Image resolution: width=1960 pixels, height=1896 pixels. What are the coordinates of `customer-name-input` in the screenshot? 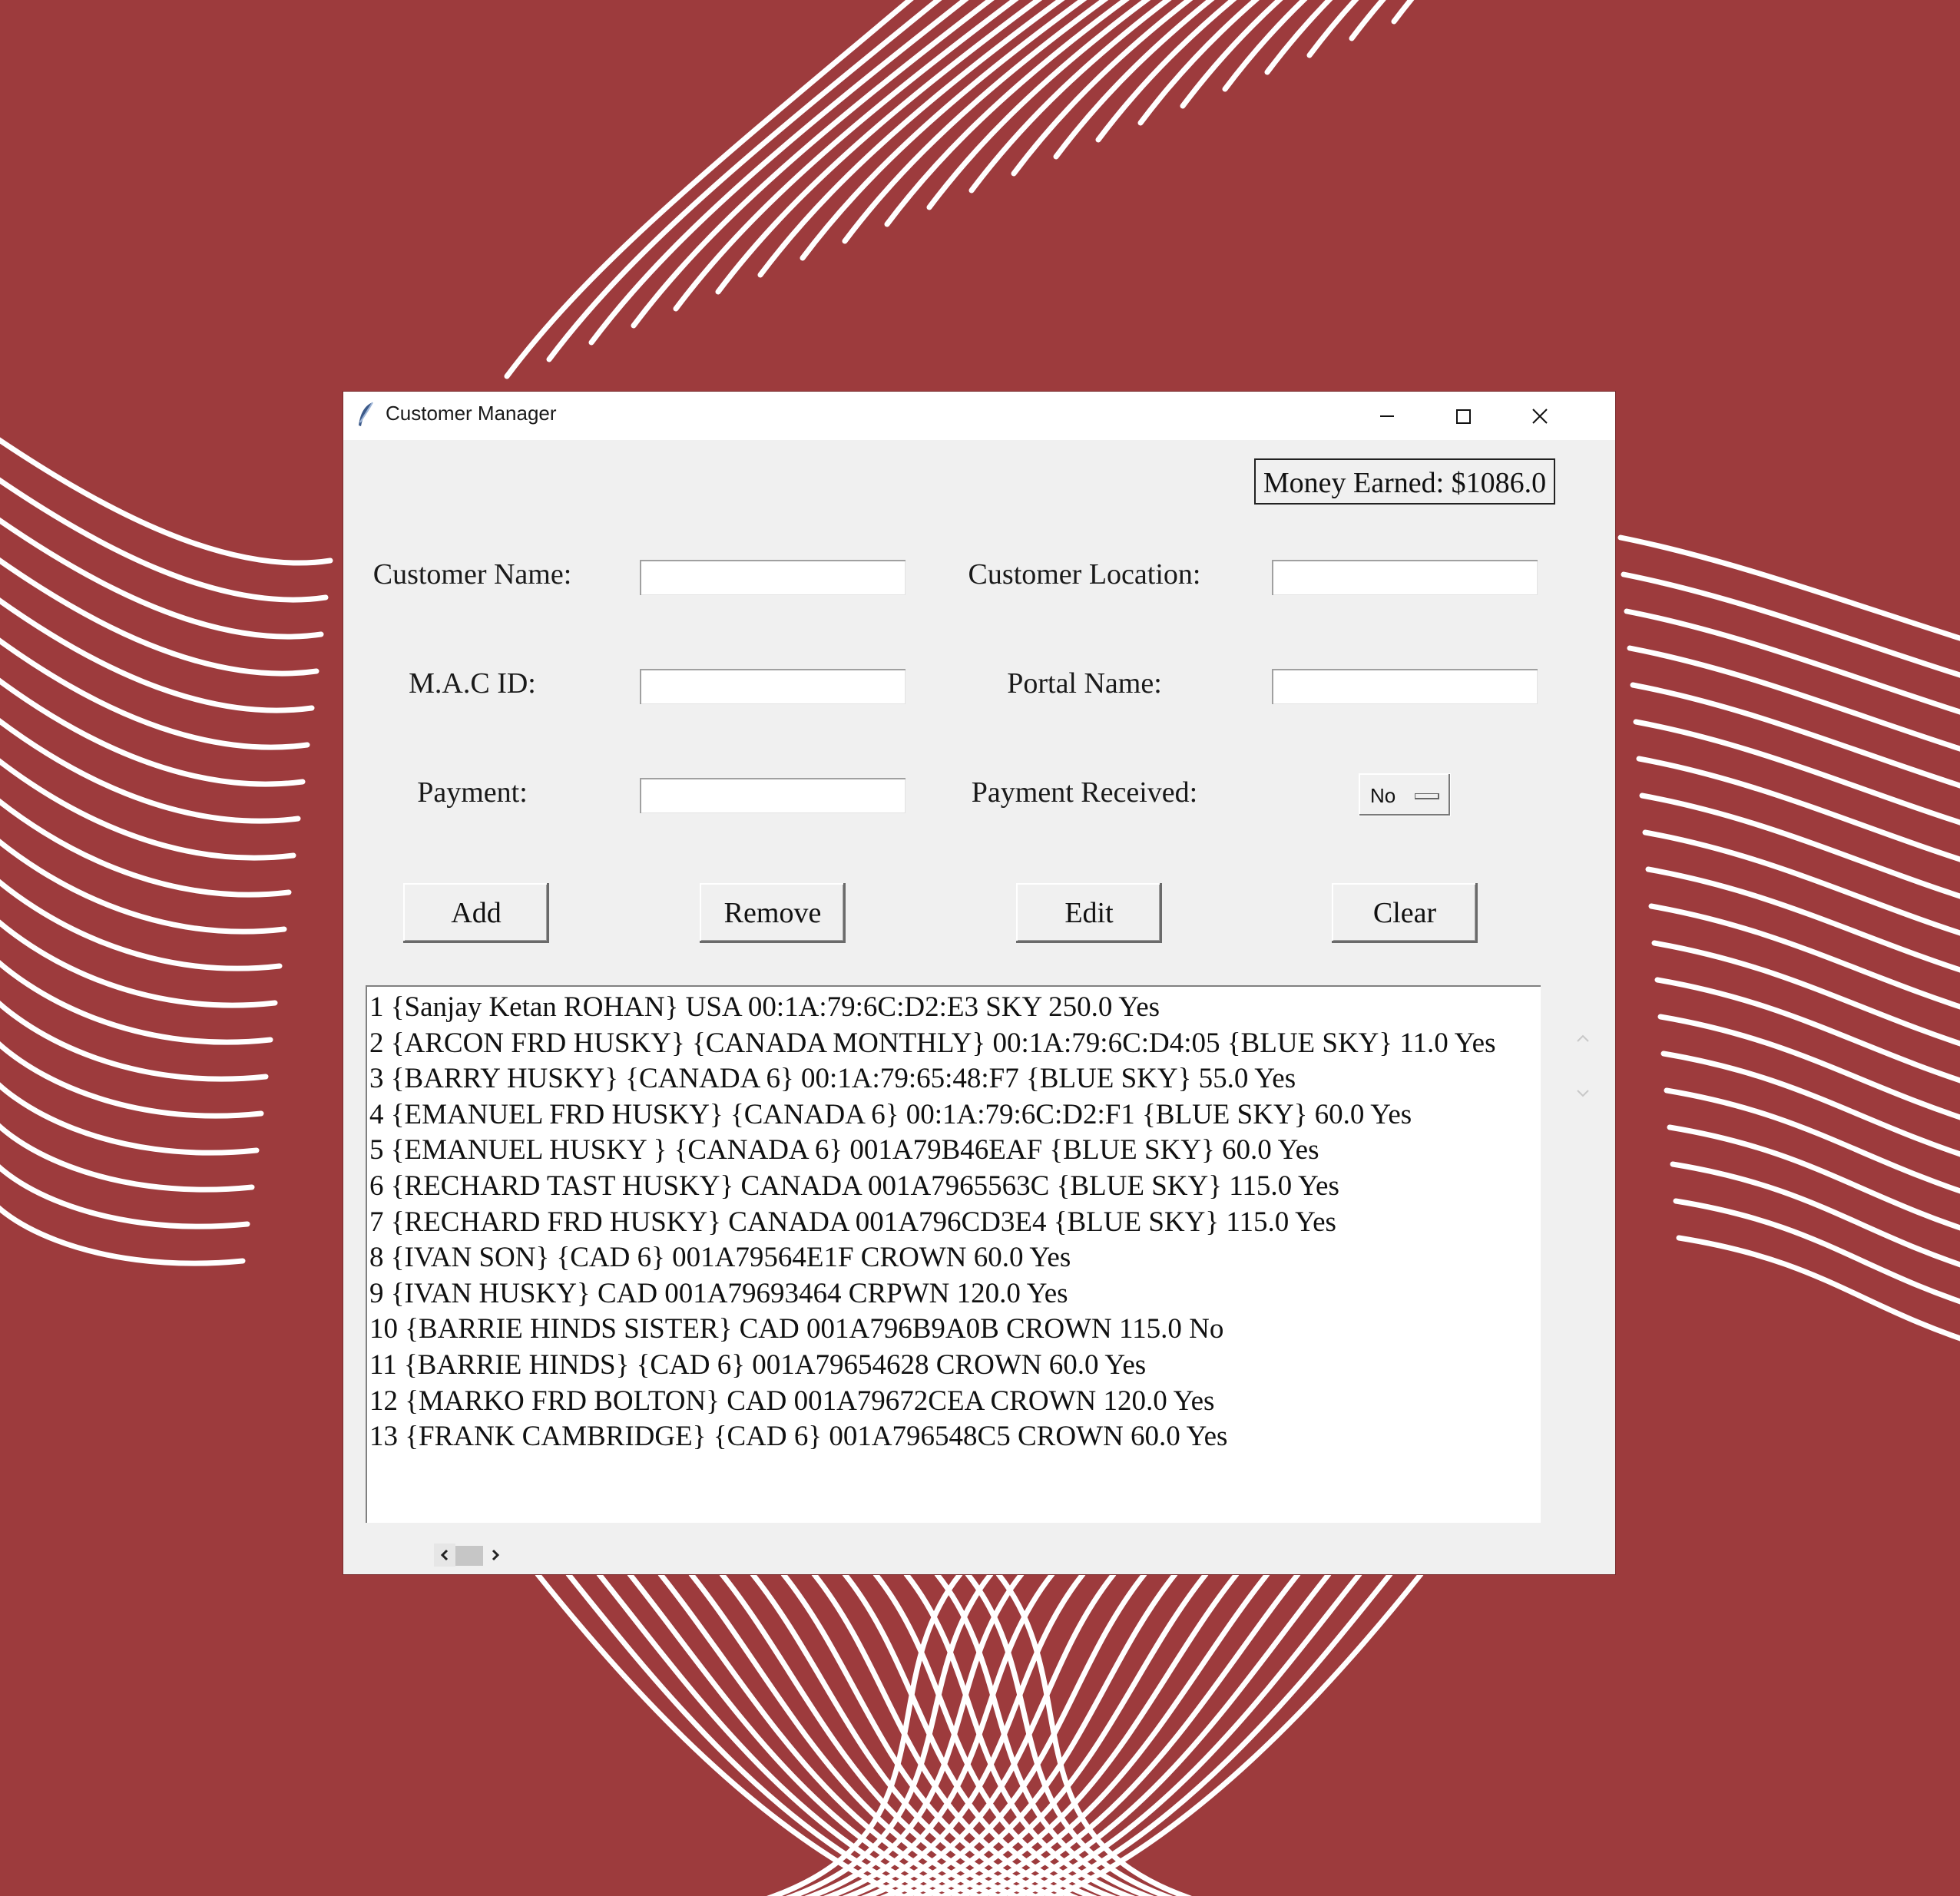 It's located at (773, 578).